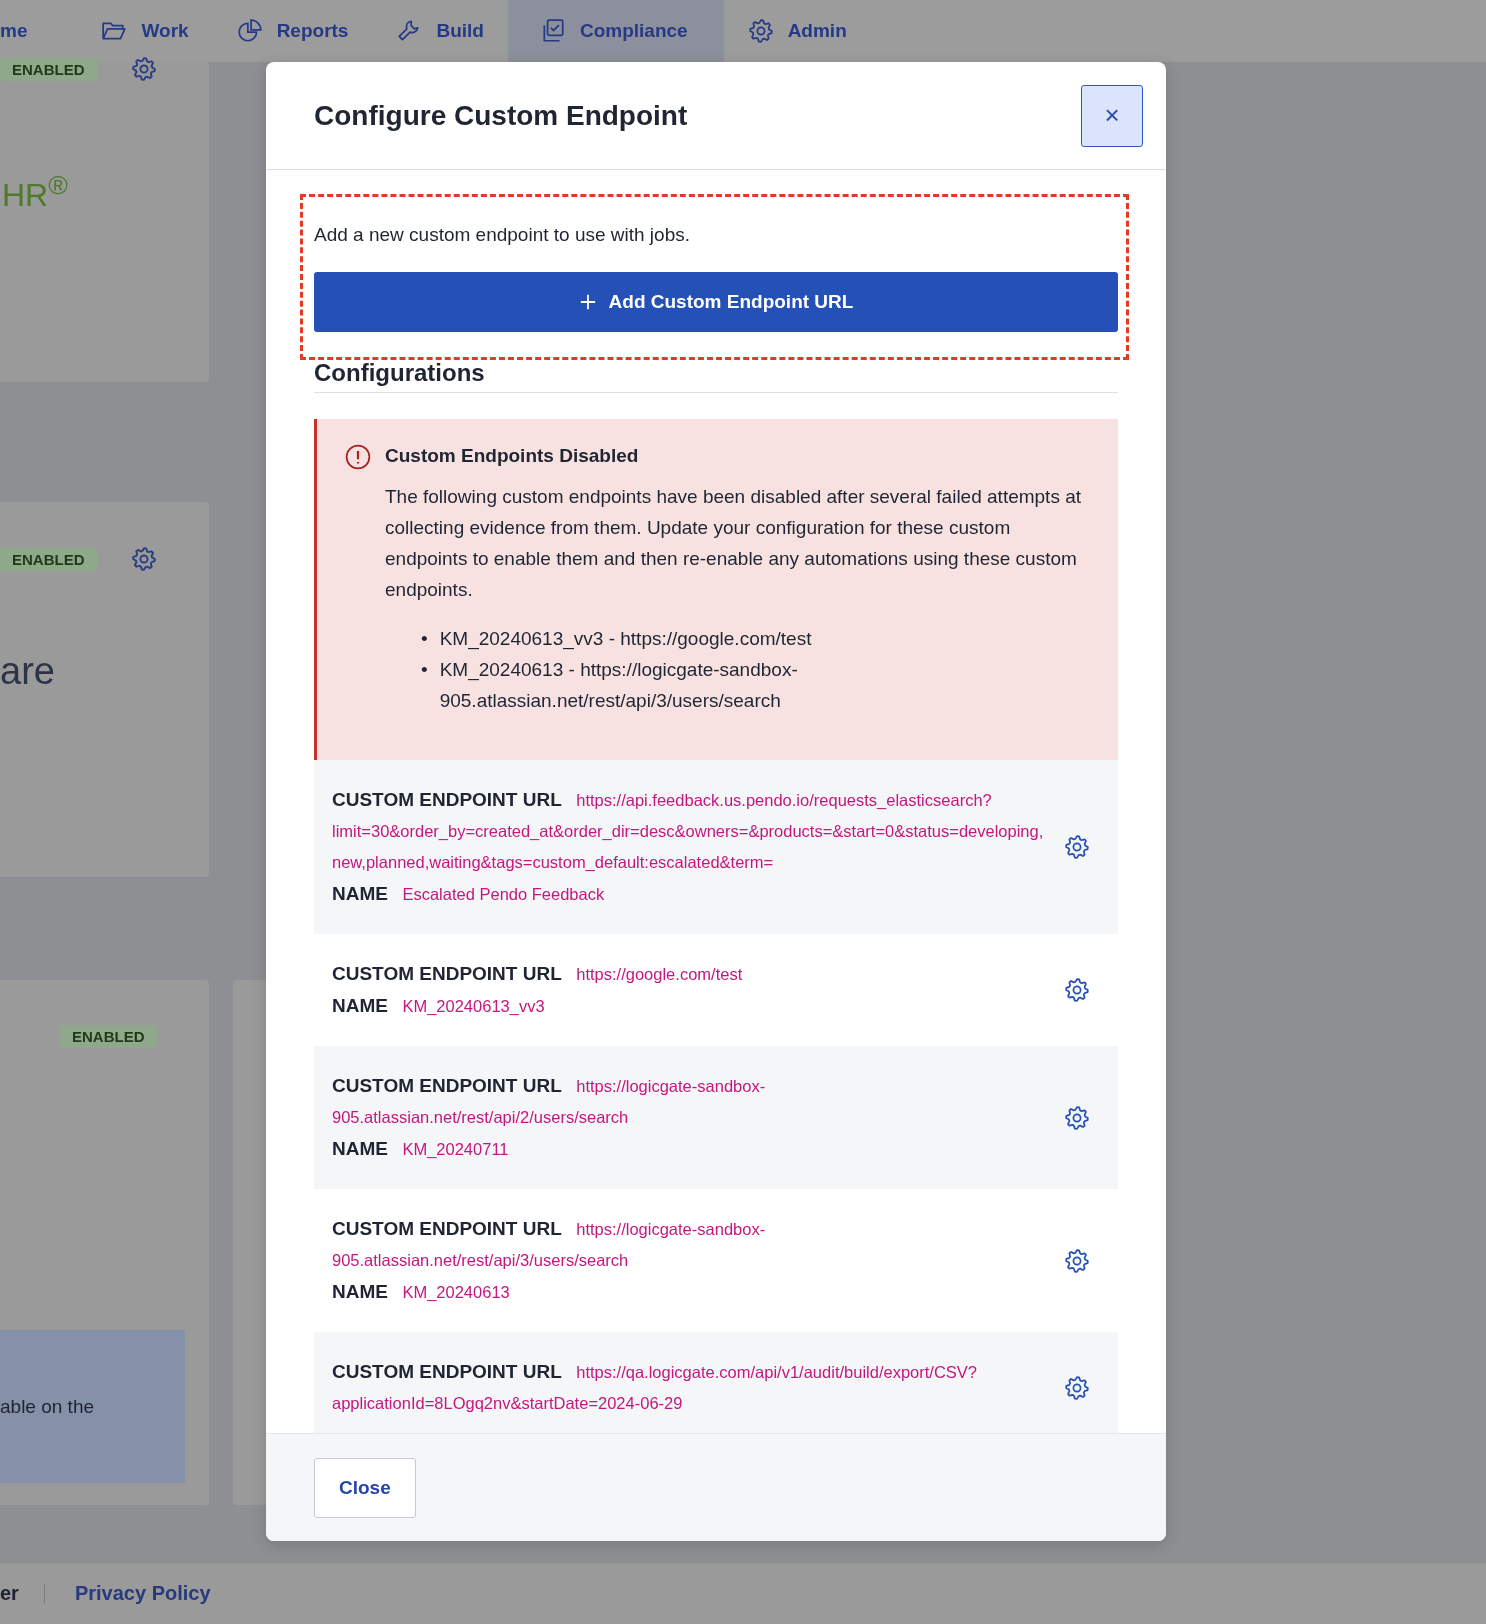  What do you see at coordinates (587, 302) in the screenshot?
I see `plus-icon` at bounding box center [587, 302].